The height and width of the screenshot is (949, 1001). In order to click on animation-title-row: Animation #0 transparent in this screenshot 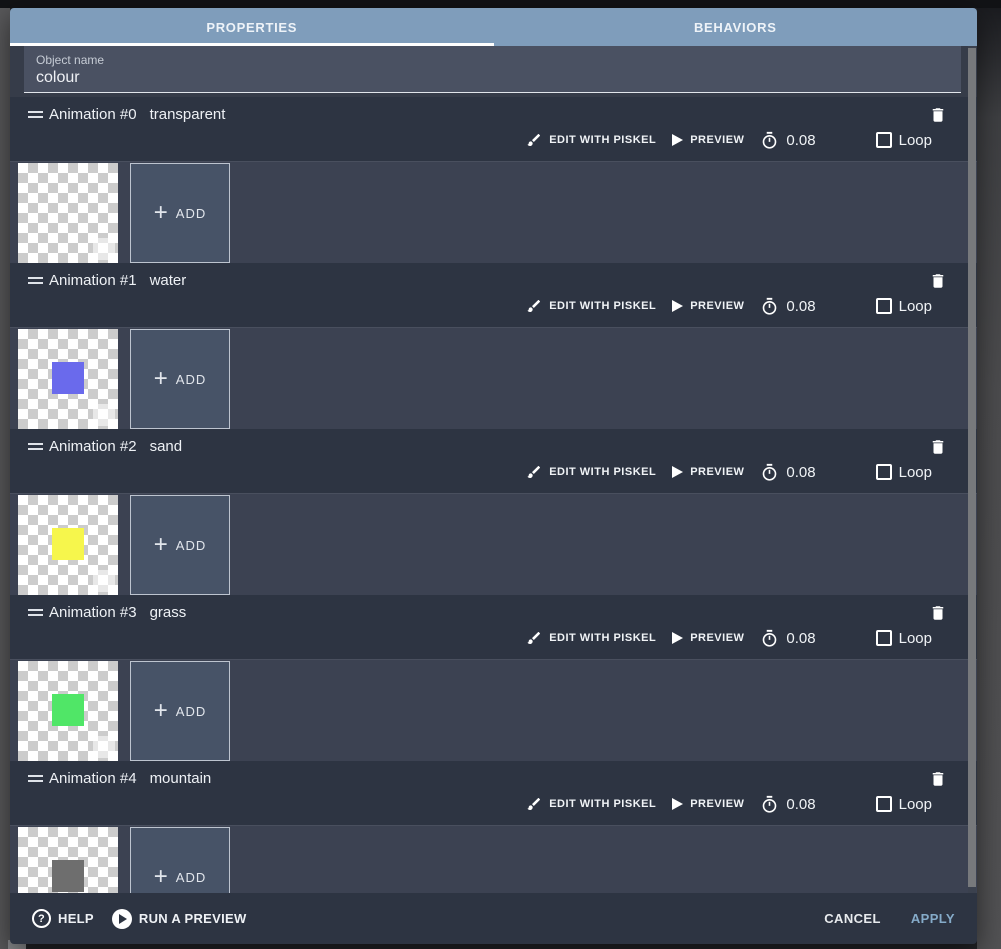, I will do `click(493, 110)`.